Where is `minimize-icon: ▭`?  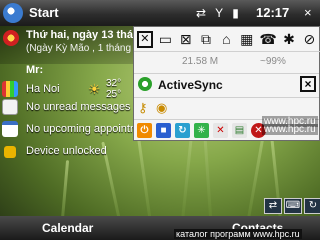 minimize-icon: ▭ is located at coordinates (165, 39).